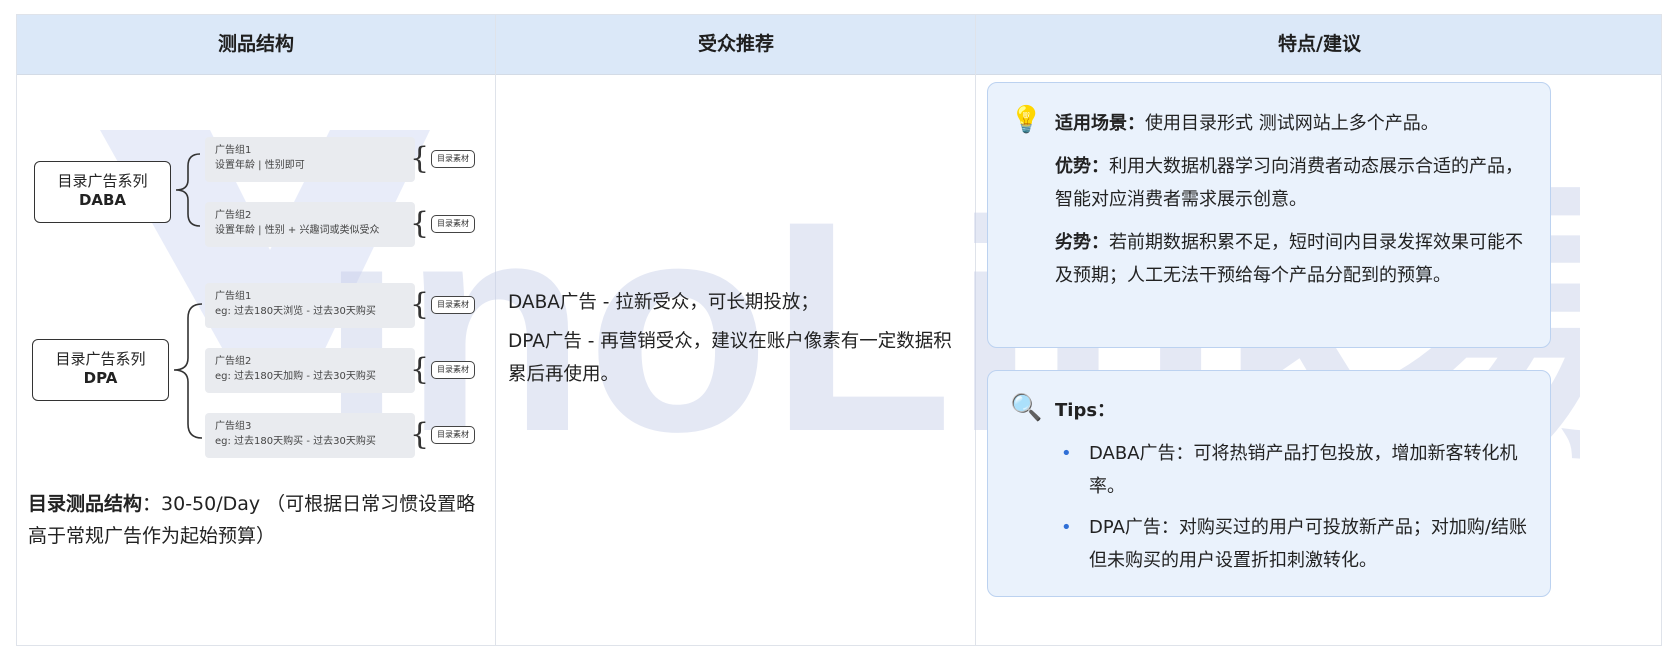 The image size is (1667, 654). What do you see at coordinates (260, 165) in the screenshot?
I see `ad-group-desc: 设置年龄 | 性别即可` at bounding box center [260, 165].